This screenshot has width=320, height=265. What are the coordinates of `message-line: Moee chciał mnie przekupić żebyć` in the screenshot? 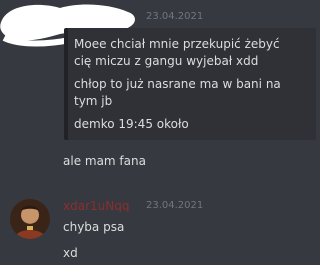 It's located at (177, 44).